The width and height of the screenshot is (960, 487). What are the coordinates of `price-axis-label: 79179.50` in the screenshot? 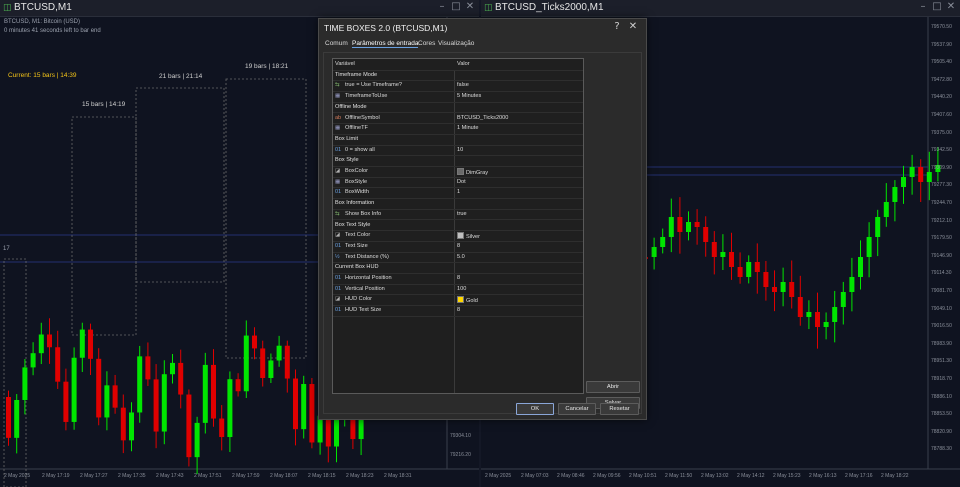 It's located at (941, 238).